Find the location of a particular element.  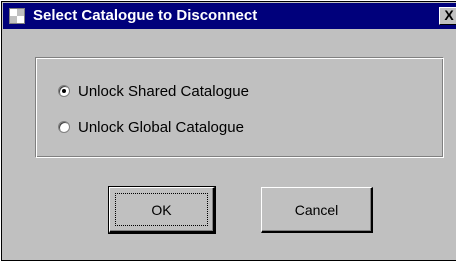

cancel-button-label: Cancel is located at coordinates (316, 209).